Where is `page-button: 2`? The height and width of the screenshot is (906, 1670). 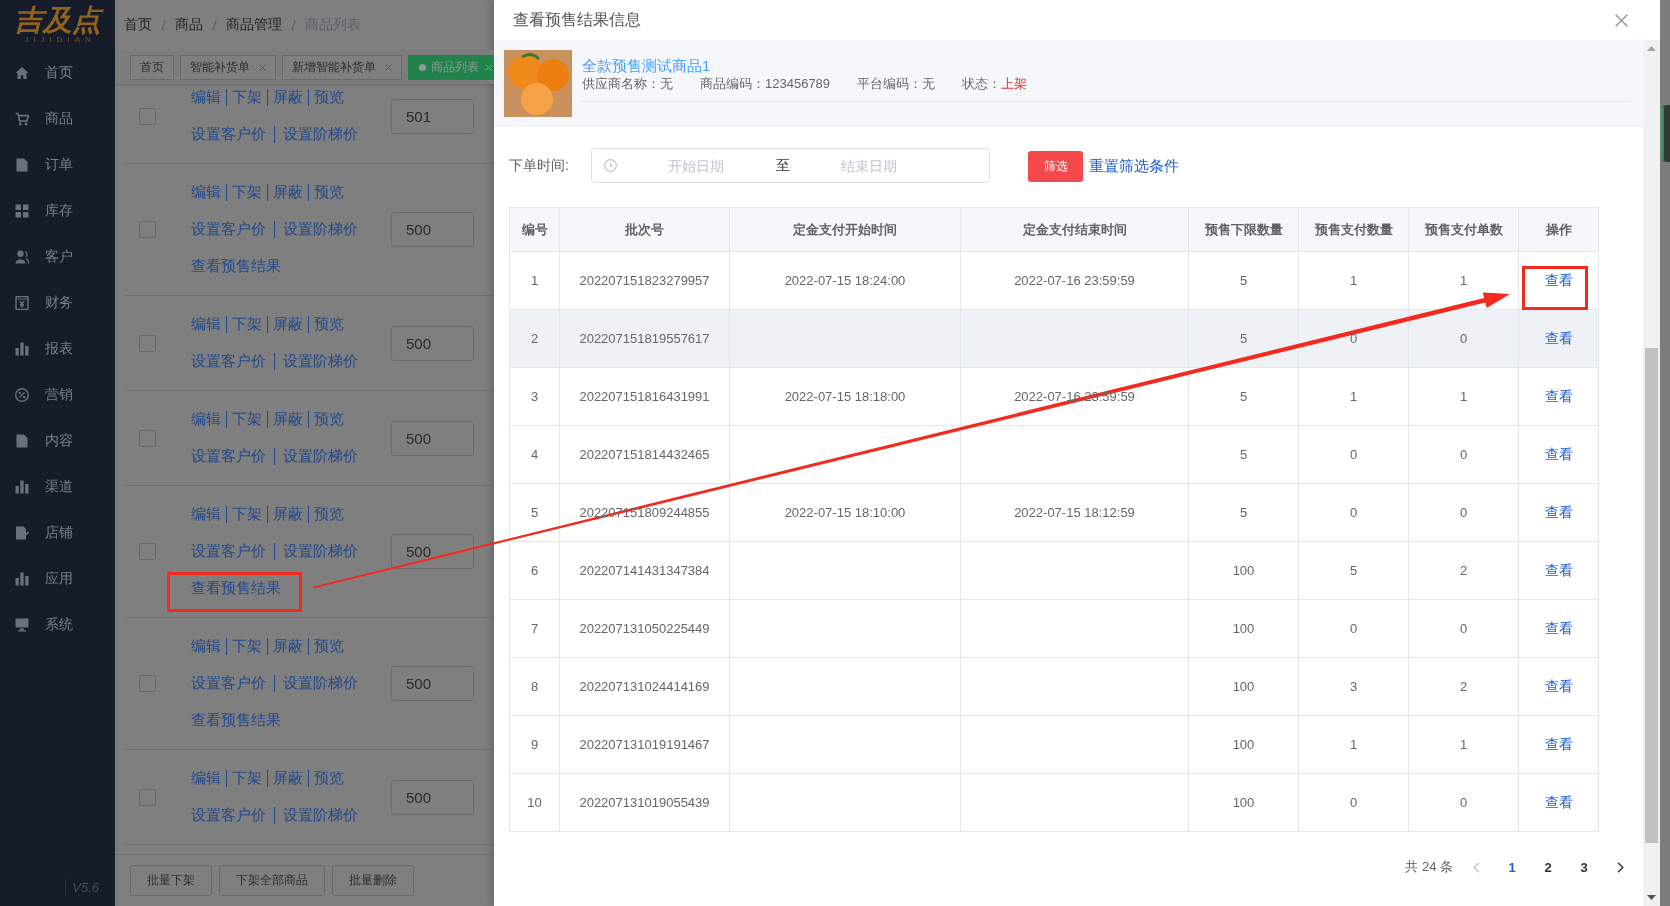
page-button: 2 is located at coordinates (1548, 867).